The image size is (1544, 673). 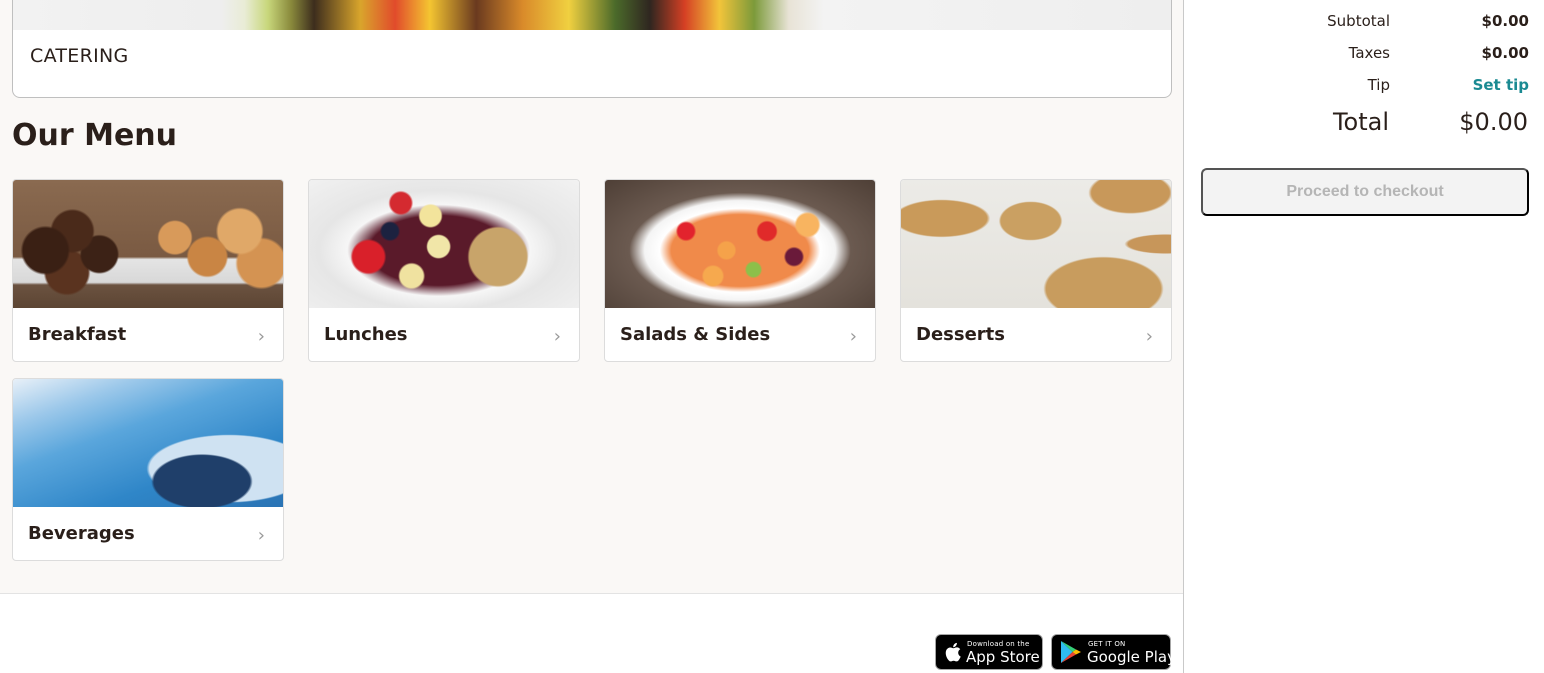 I want to click on catering-banner-image, so click(x=592, y=15).